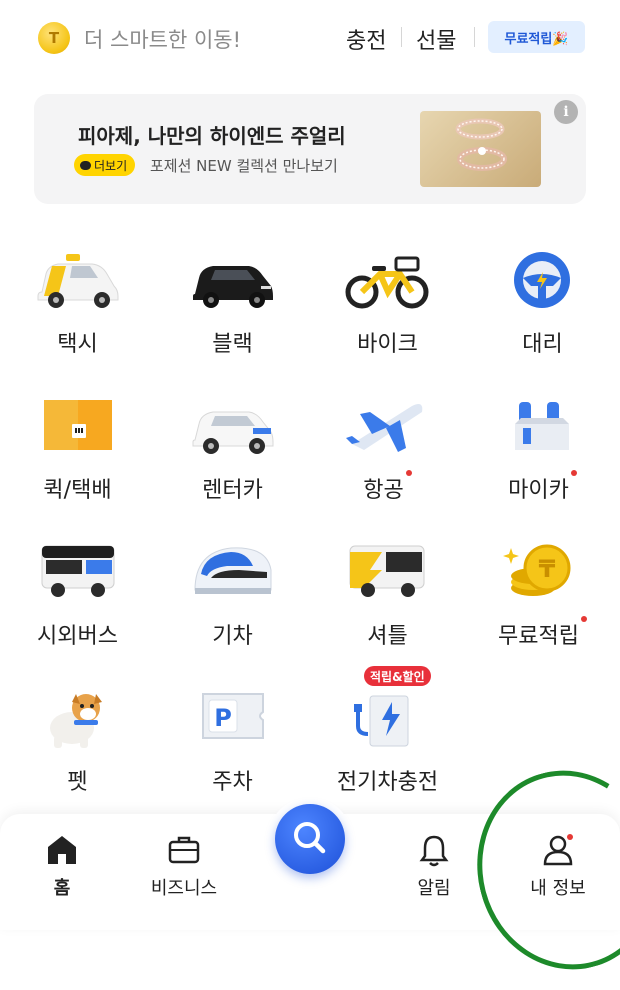  Describe the element at coordinates (566, 112) in the screenshot. I see `info-icon: i` at that location.